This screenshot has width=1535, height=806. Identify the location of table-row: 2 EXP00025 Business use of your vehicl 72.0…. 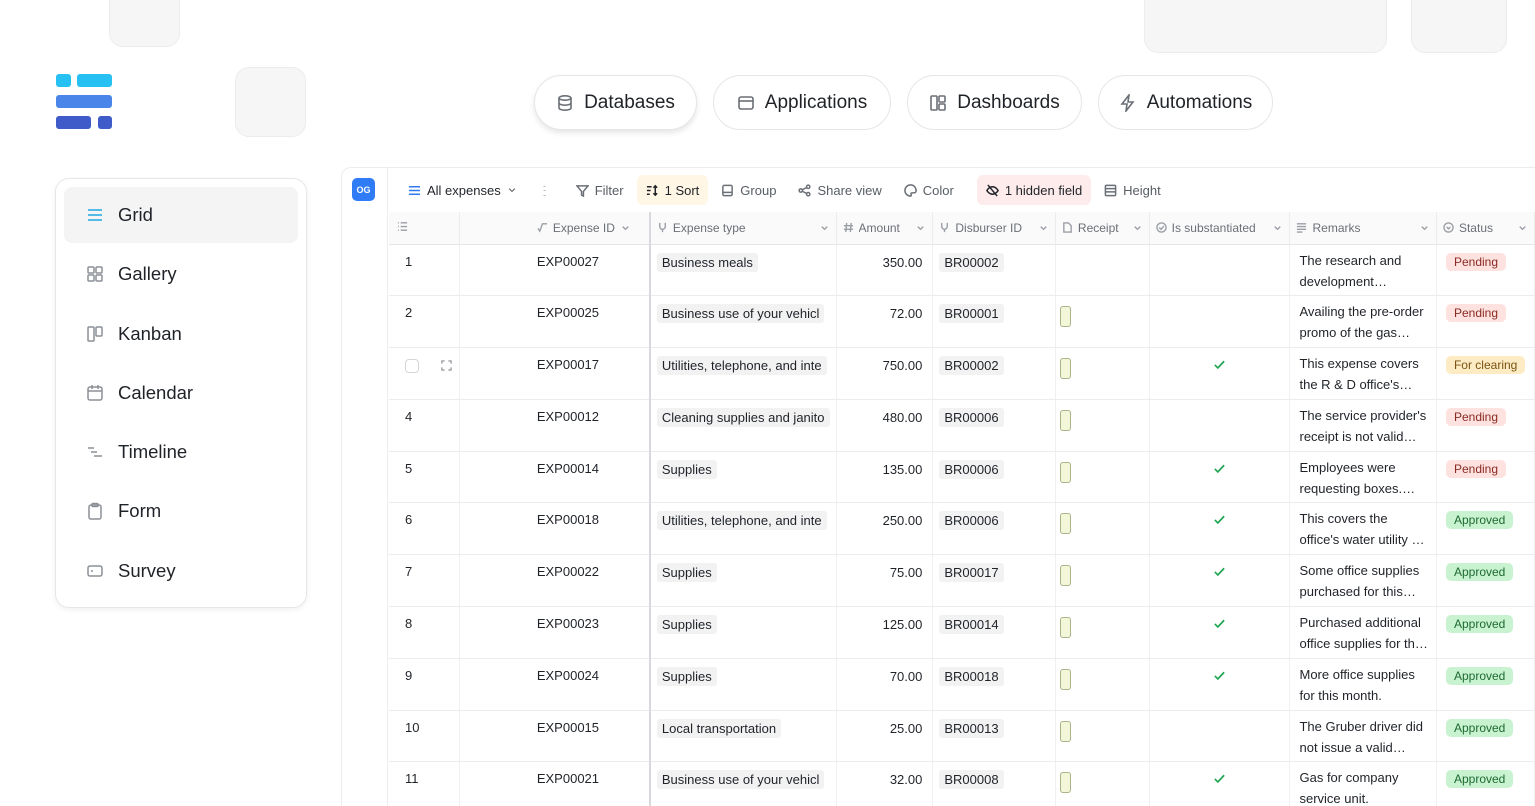
(962, 322).